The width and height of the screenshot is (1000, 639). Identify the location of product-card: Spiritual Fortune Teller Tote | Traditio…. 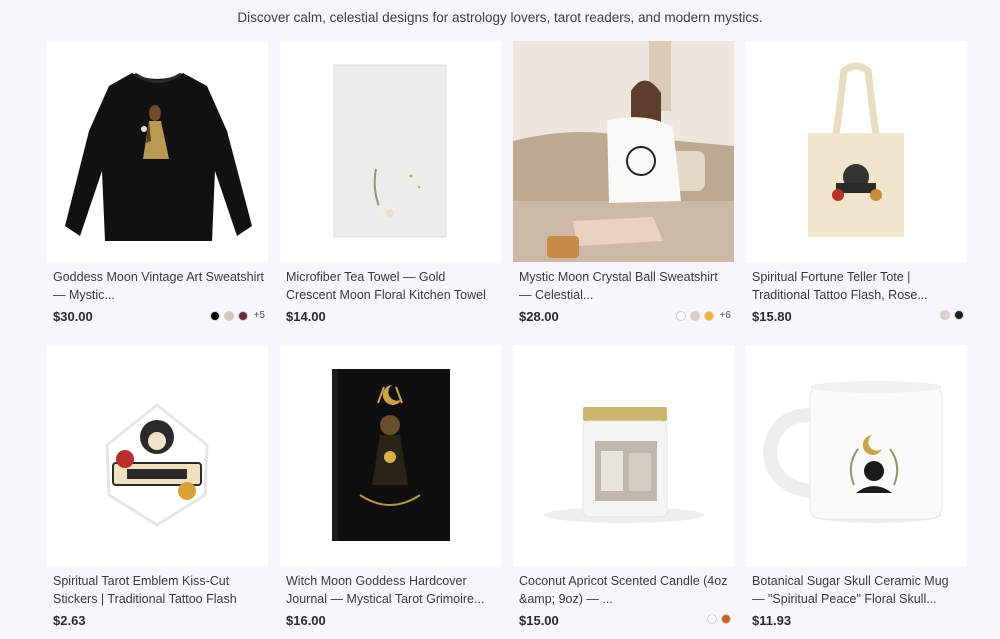
(856, 183).